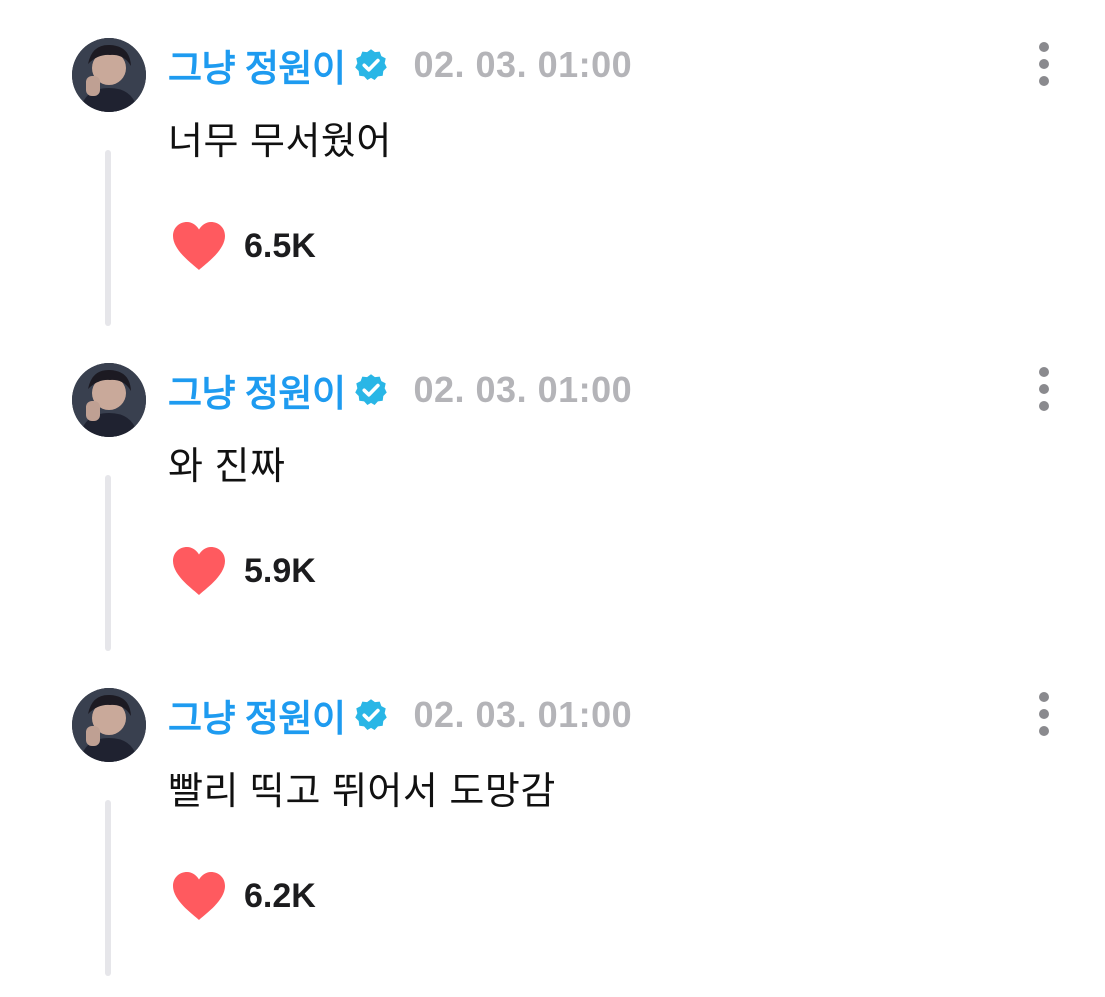 This screenshot has height=997, width=1105. Describe the element at coordinates (280, 895) in the screenshot. I see `like-count: 6.2K` at that location.